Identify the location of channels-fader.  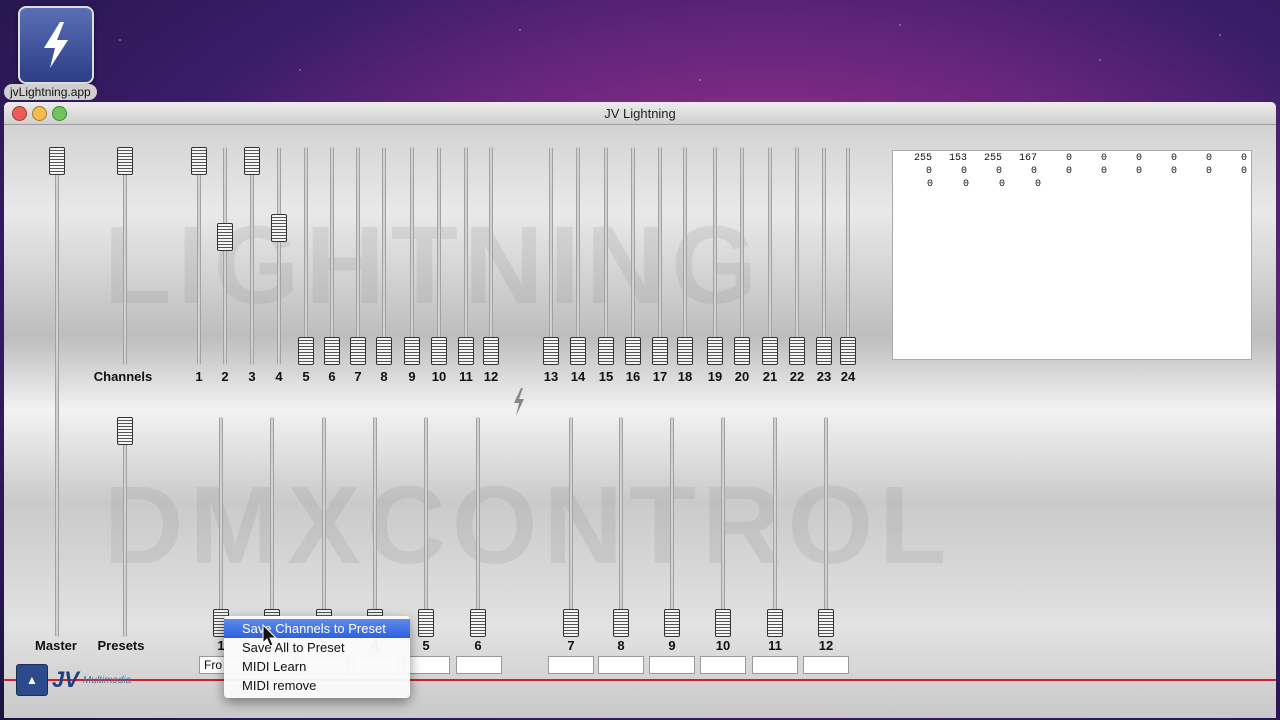
(125, 256).